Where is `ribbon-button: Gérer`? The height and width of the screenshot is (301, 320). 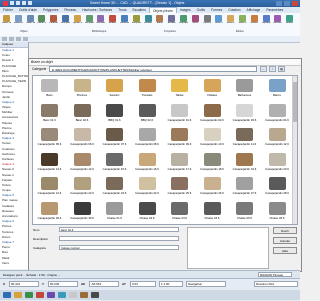
ribbon-button: Gérer is located at coordinates (195, 21).